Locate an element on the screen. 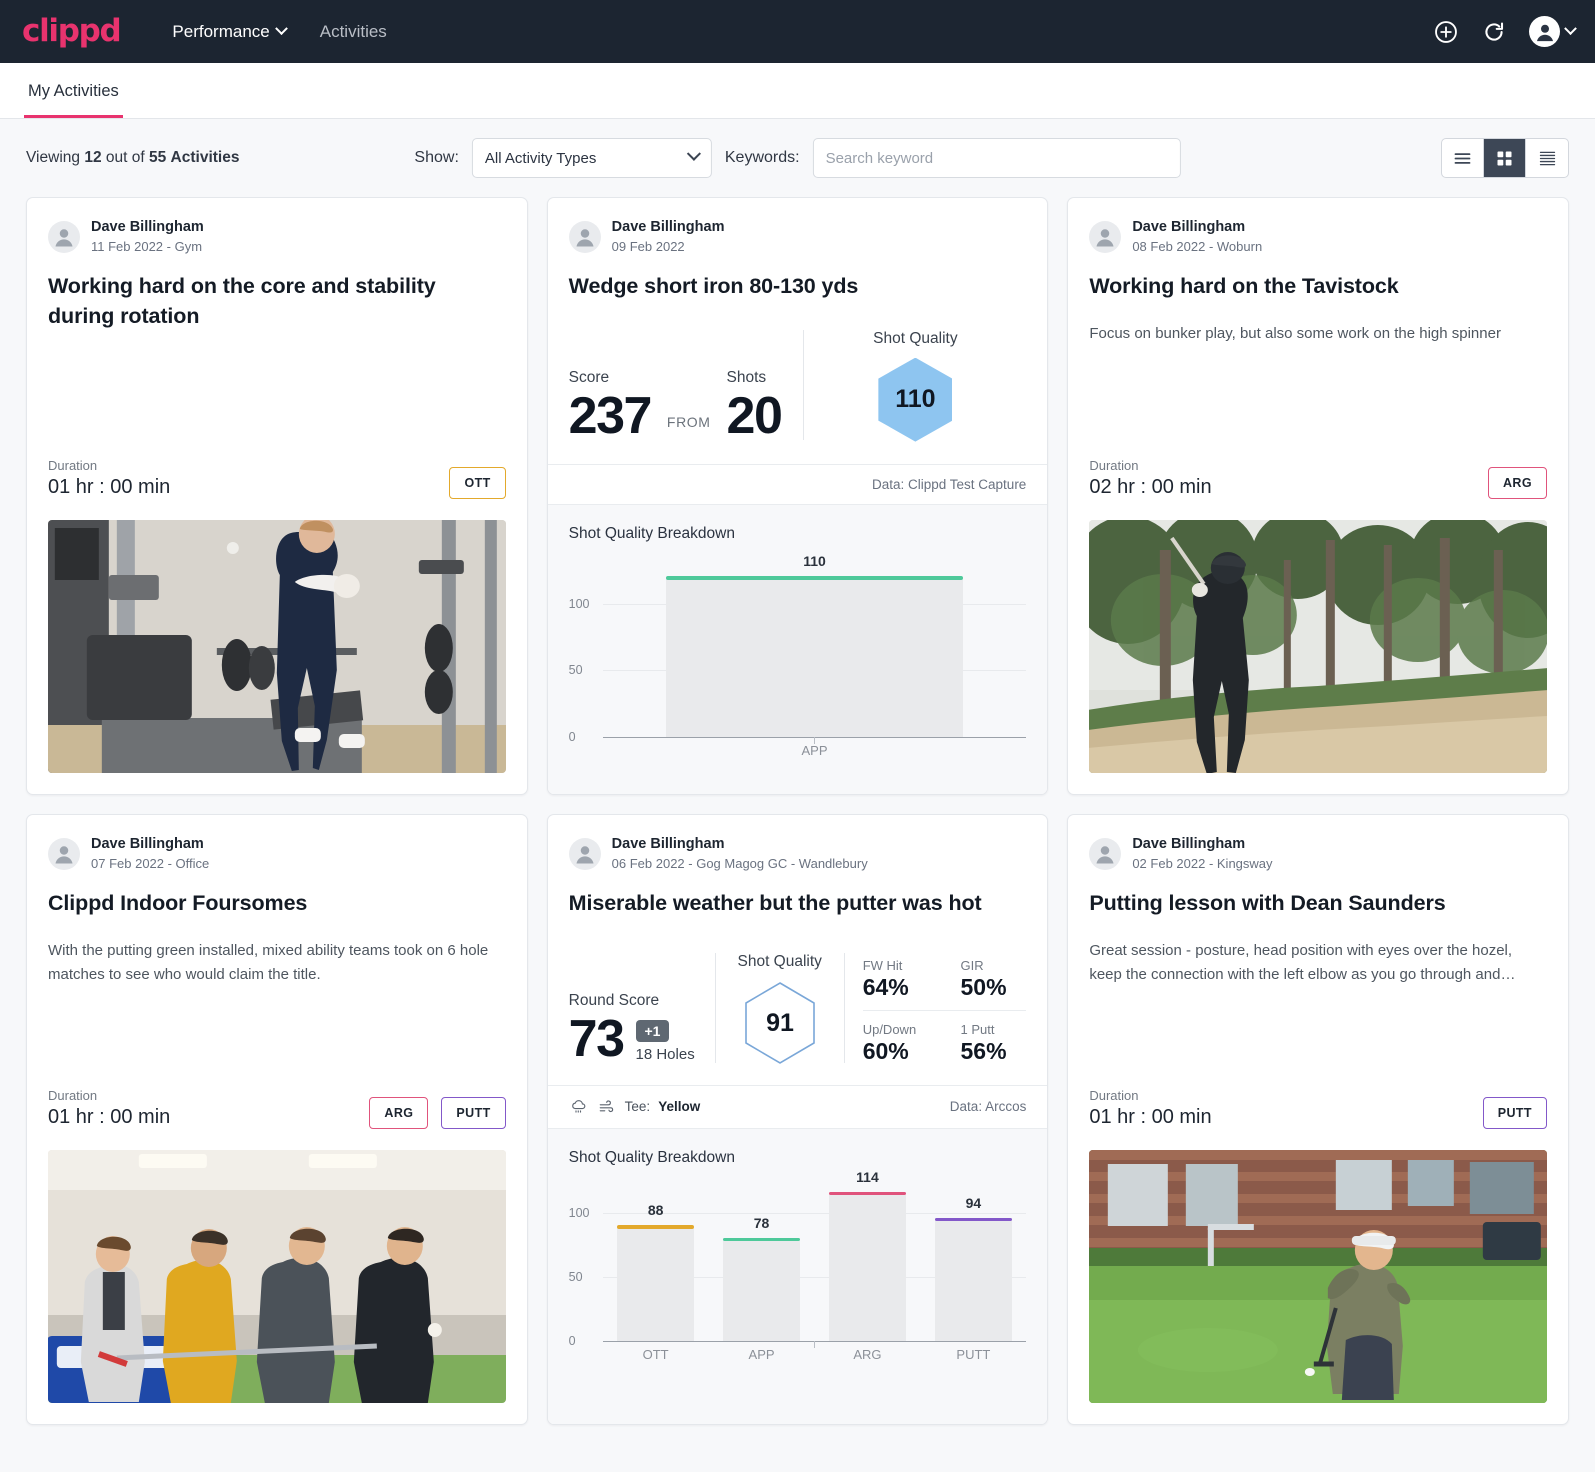  grid-view-button is located at coordinates (1505, 158).